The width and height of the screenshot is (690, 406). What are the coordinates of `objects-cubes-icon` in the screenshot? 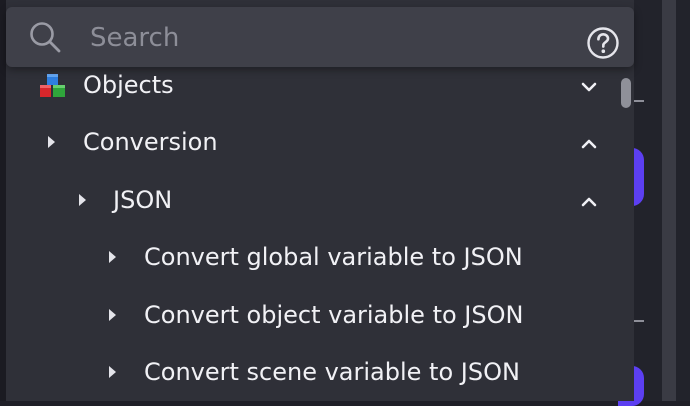 It's located at (52, 85).